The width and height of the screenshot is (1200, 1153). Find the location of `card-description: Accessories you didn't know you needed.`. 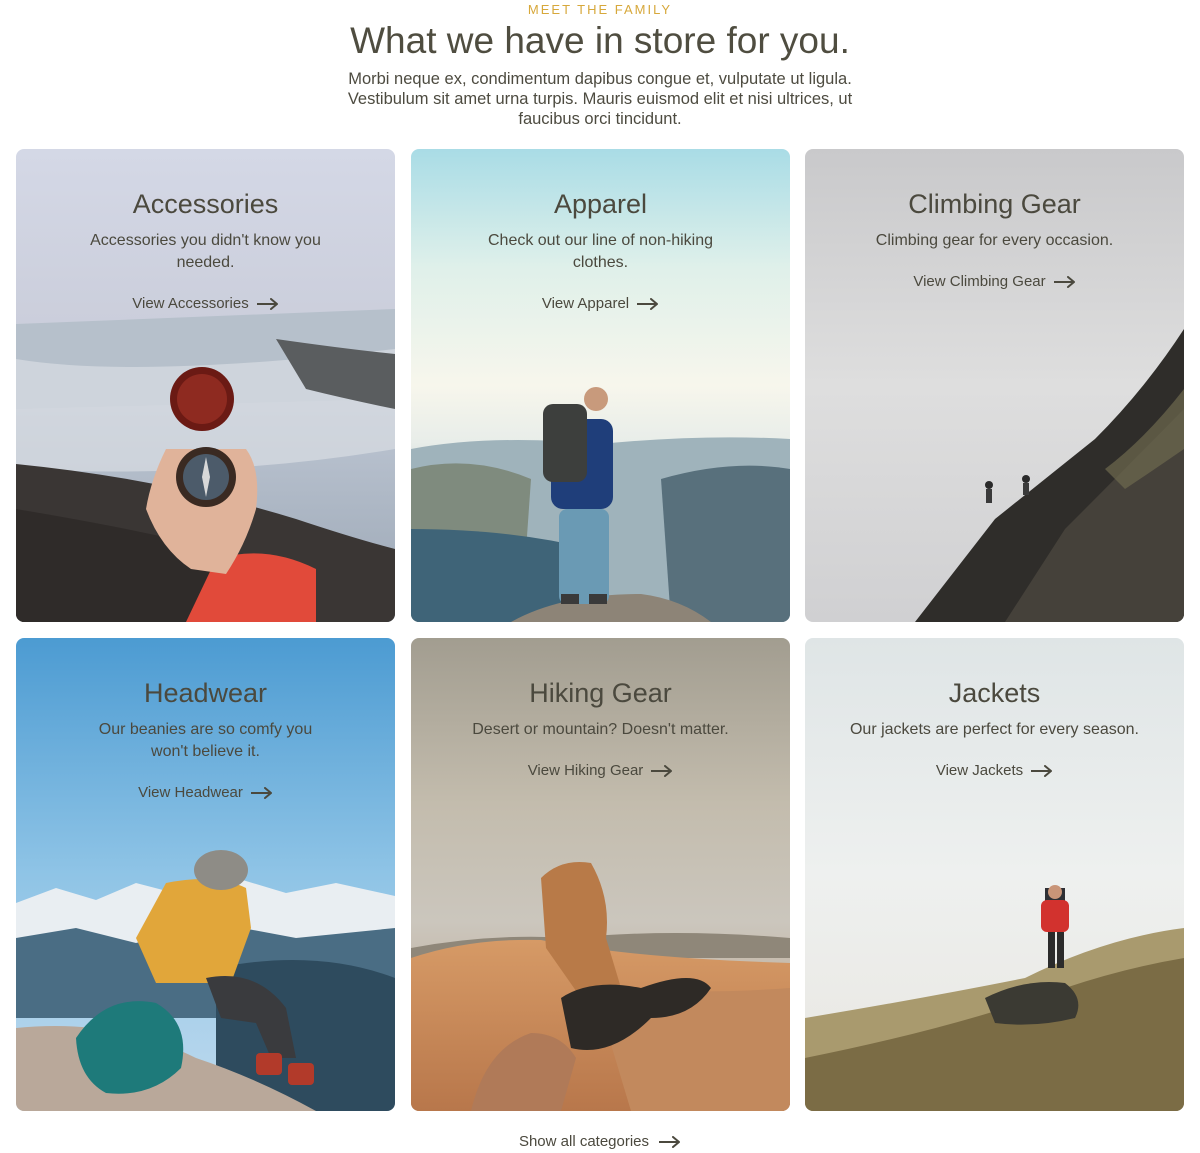

card-description: Accessories you didn't know you needed. is located at coordinates (205, 251).